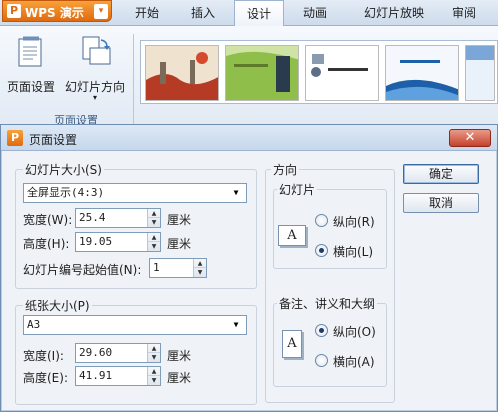 The height and width of the screenshot is (412, 498). What do you see at coordinates (179, 356) in the screenshot?
I see `paper-width-unit: 厘米` at bounding box center [179, 356].